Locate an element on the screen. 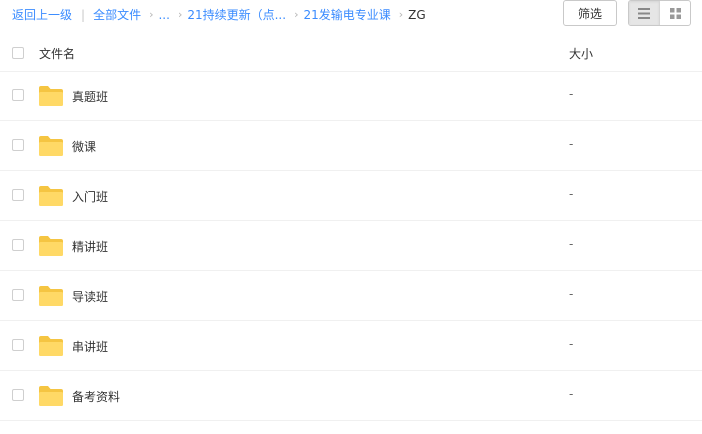 This screenshot has height=434, width=702. view-toggle is located at coordinates (659, 13).